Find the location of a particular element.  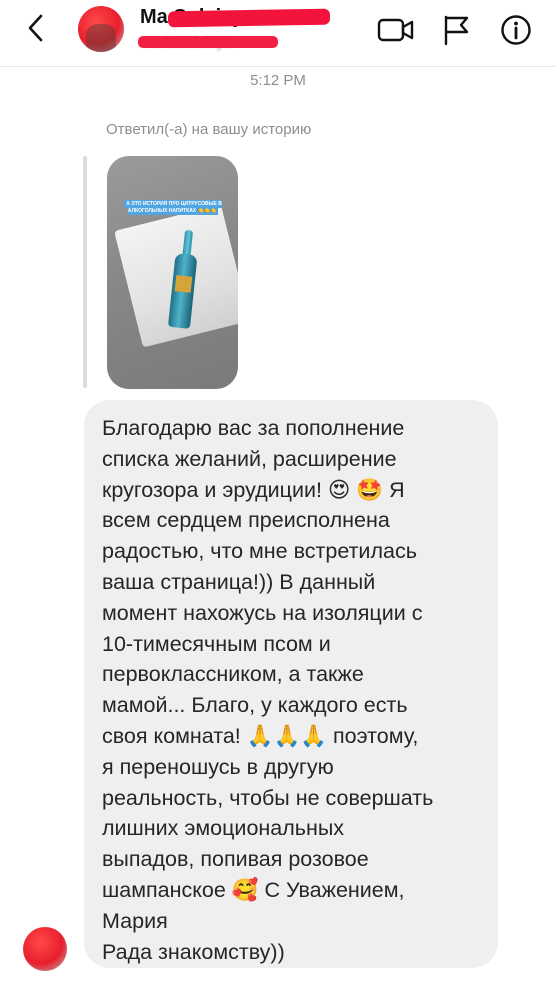

info-button is located at coordinates (516, 30).